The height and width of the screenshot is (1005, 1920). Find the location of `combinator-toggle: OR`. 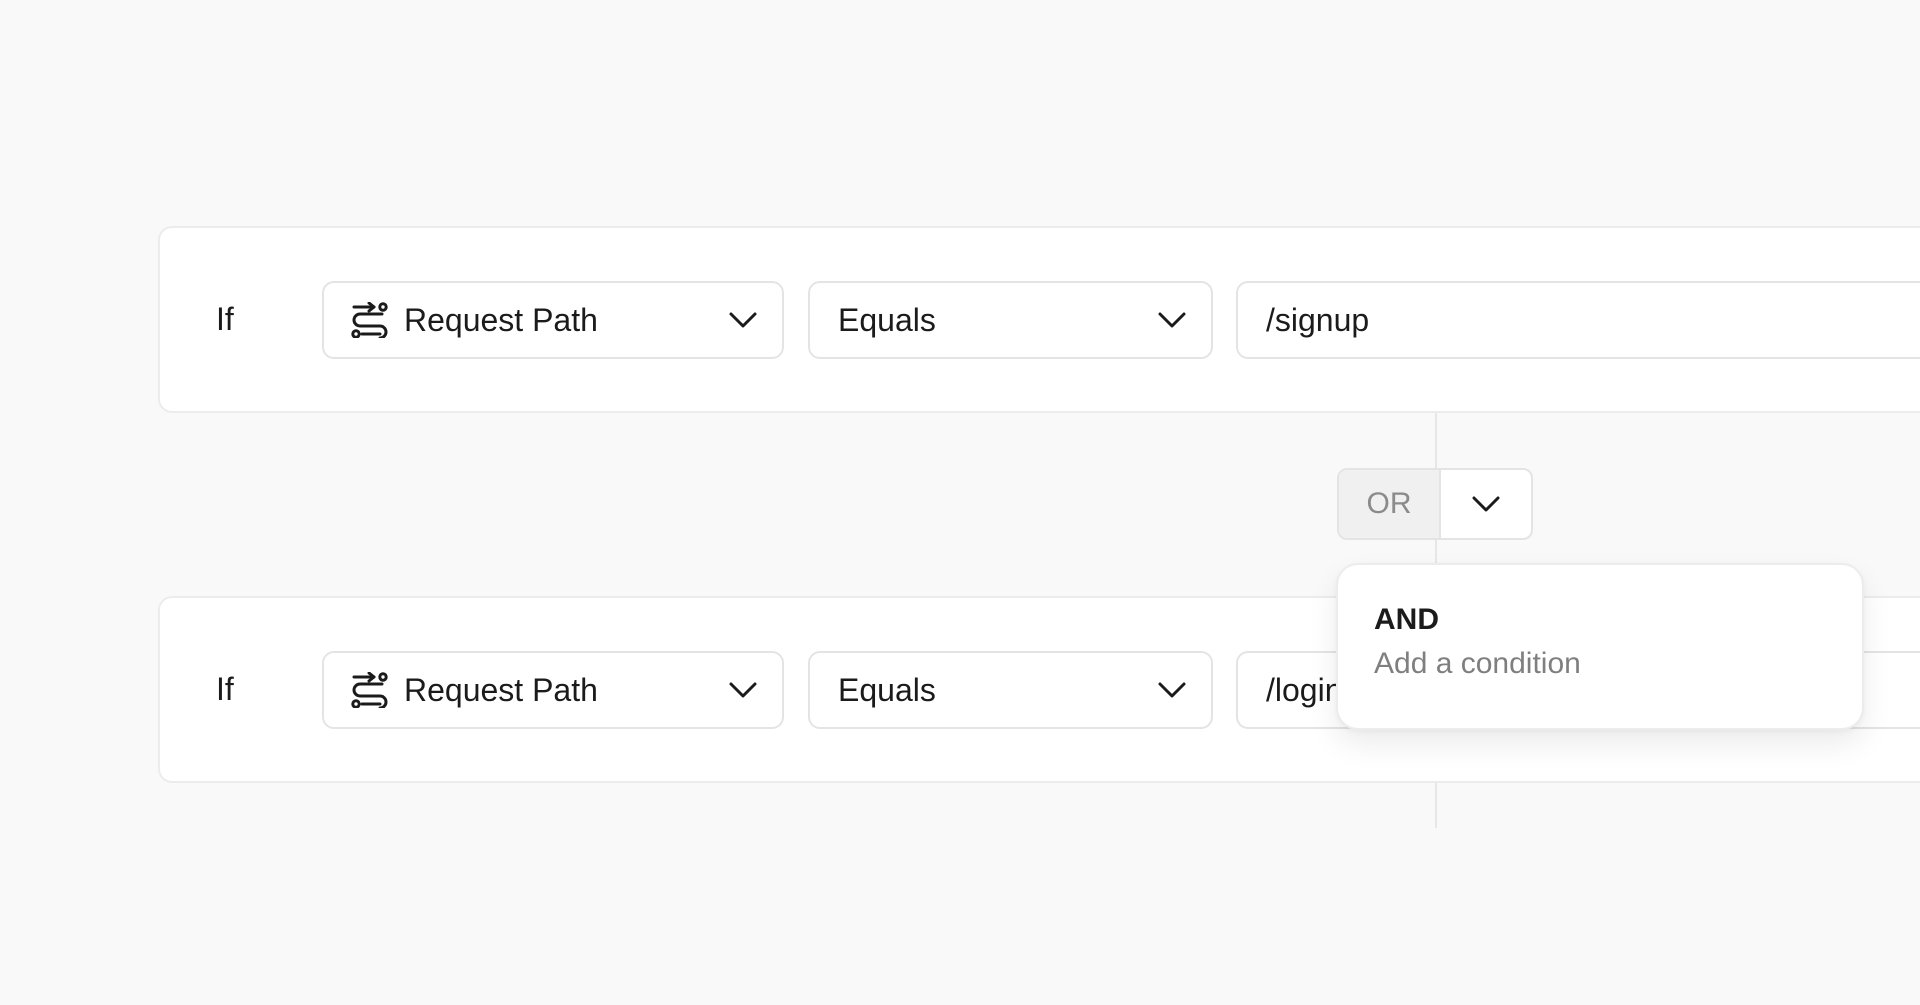

combinator-toggle: OR is located at coordinates (1435, 504).